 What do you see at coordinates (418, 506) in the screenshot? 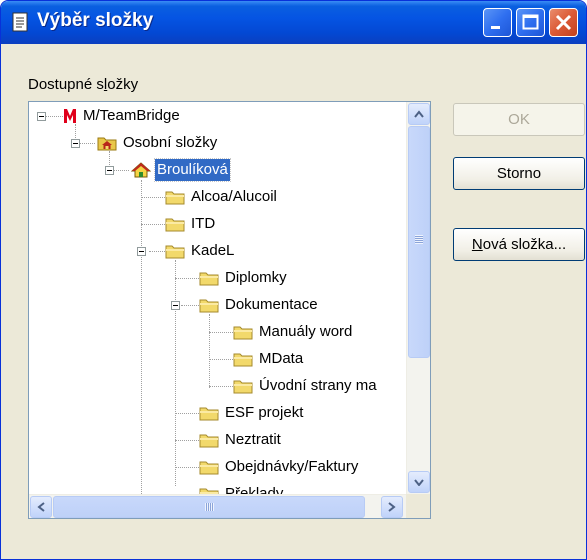
I see `scrollbar-corner` at bounding box center [418, 506].